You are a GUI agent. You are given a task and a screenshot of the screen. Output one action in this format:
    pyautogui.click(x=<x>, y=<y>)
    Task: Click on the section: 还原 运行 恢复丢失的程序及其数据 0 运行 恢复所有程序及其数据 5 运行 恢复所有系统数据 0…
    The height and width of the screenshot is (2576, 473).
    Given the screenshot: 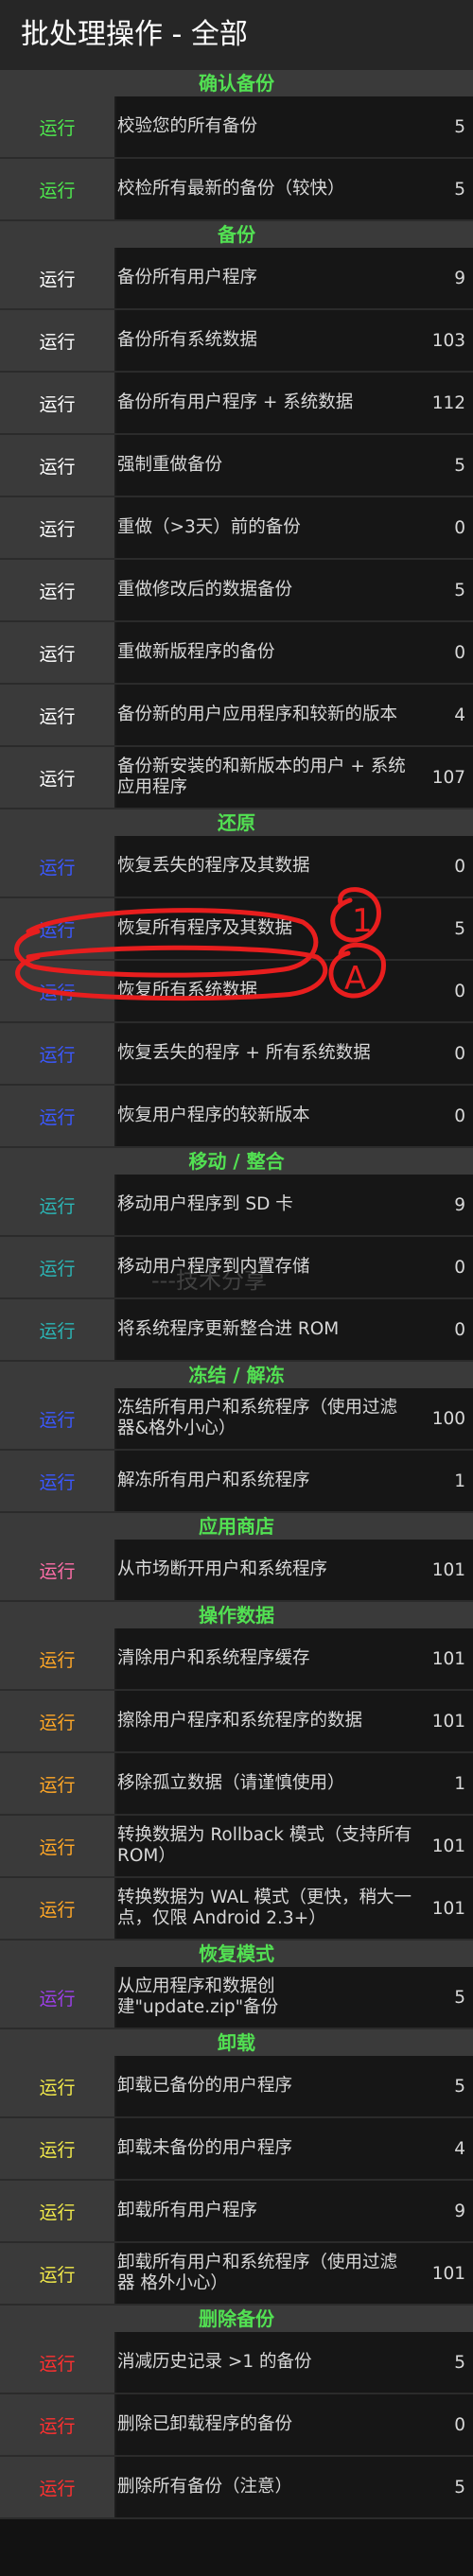 What is the action you would take?
    pyautogui.click(x=236, y=979)
    